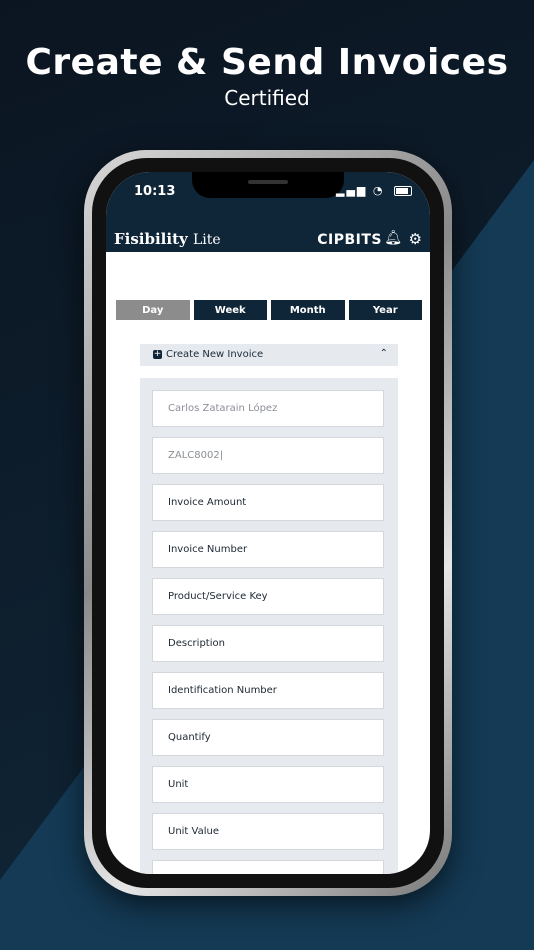  Describe the element at coordinates (151, 239) in the screenshot. I see `logo-main: Fisibility` at that location.